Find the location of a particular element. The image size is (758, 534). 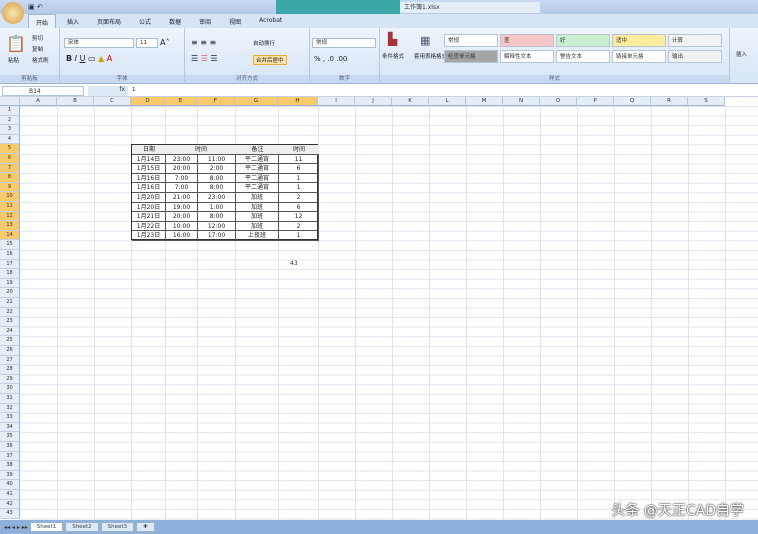

table-cell: 20:00 is located at coordinates (182, 169).